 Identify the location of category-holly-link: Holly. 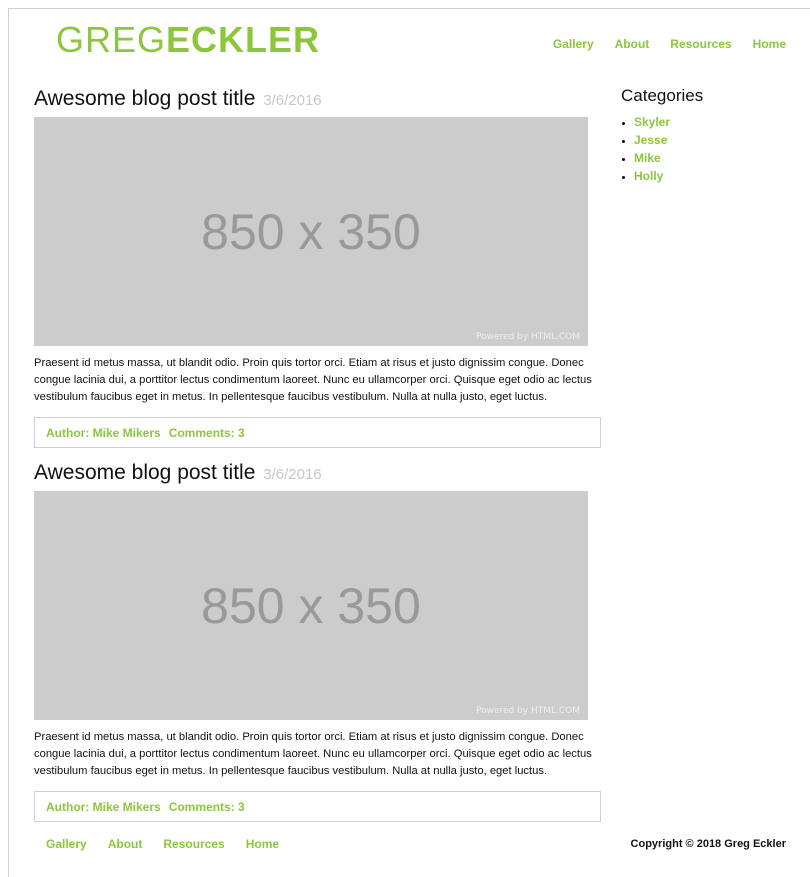
(648, 176).